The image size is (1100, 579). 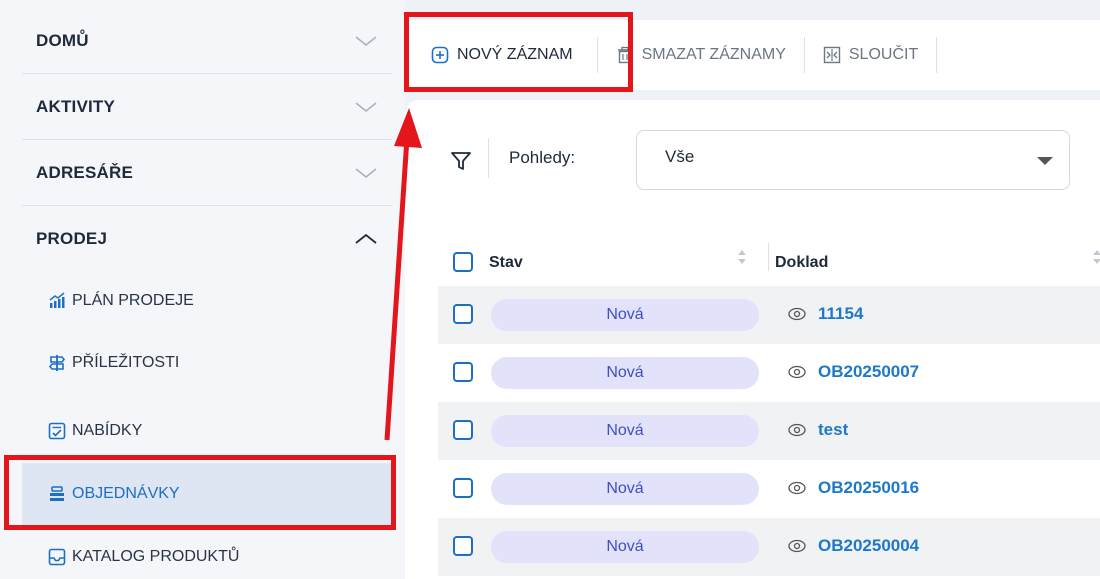 What do you see at coordinates (713, 54) in the screenshot?
I see `delete-records-label: SMAZAT ZÁZNAMY` at bounding box center [713, 54].